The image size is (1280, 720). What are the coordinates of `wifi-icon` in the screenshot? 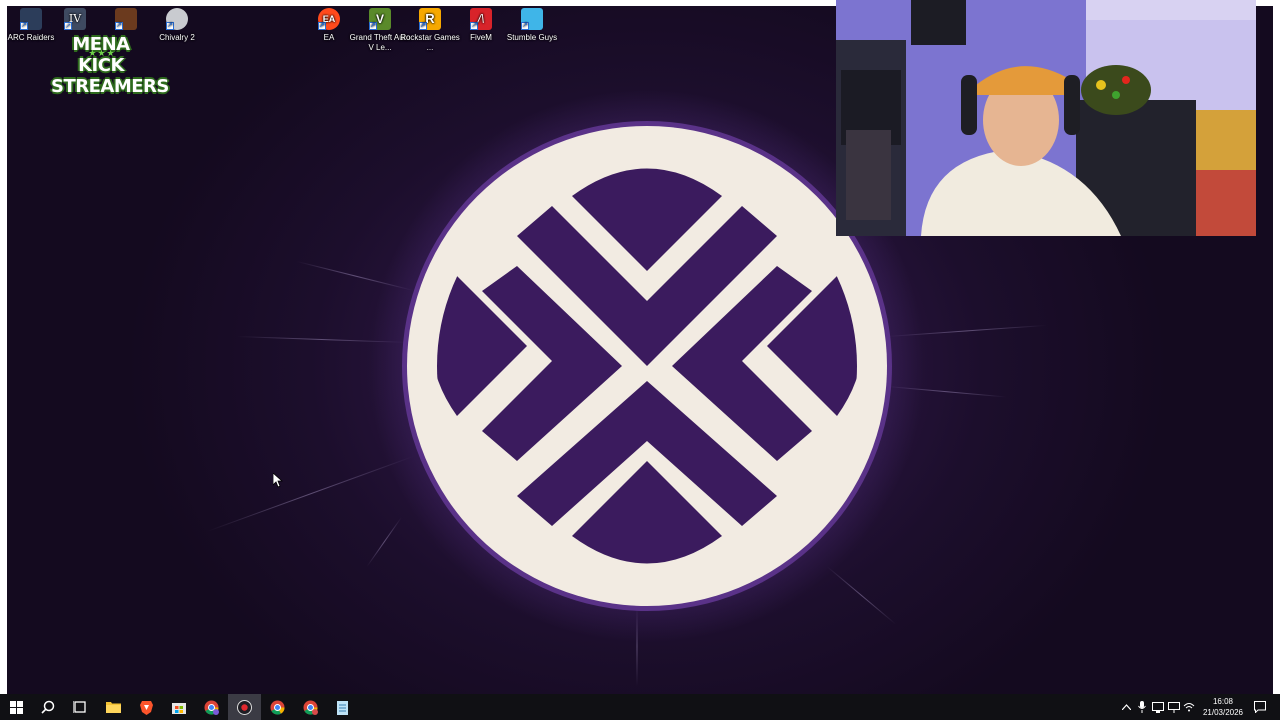 It's located at (1189, 707).